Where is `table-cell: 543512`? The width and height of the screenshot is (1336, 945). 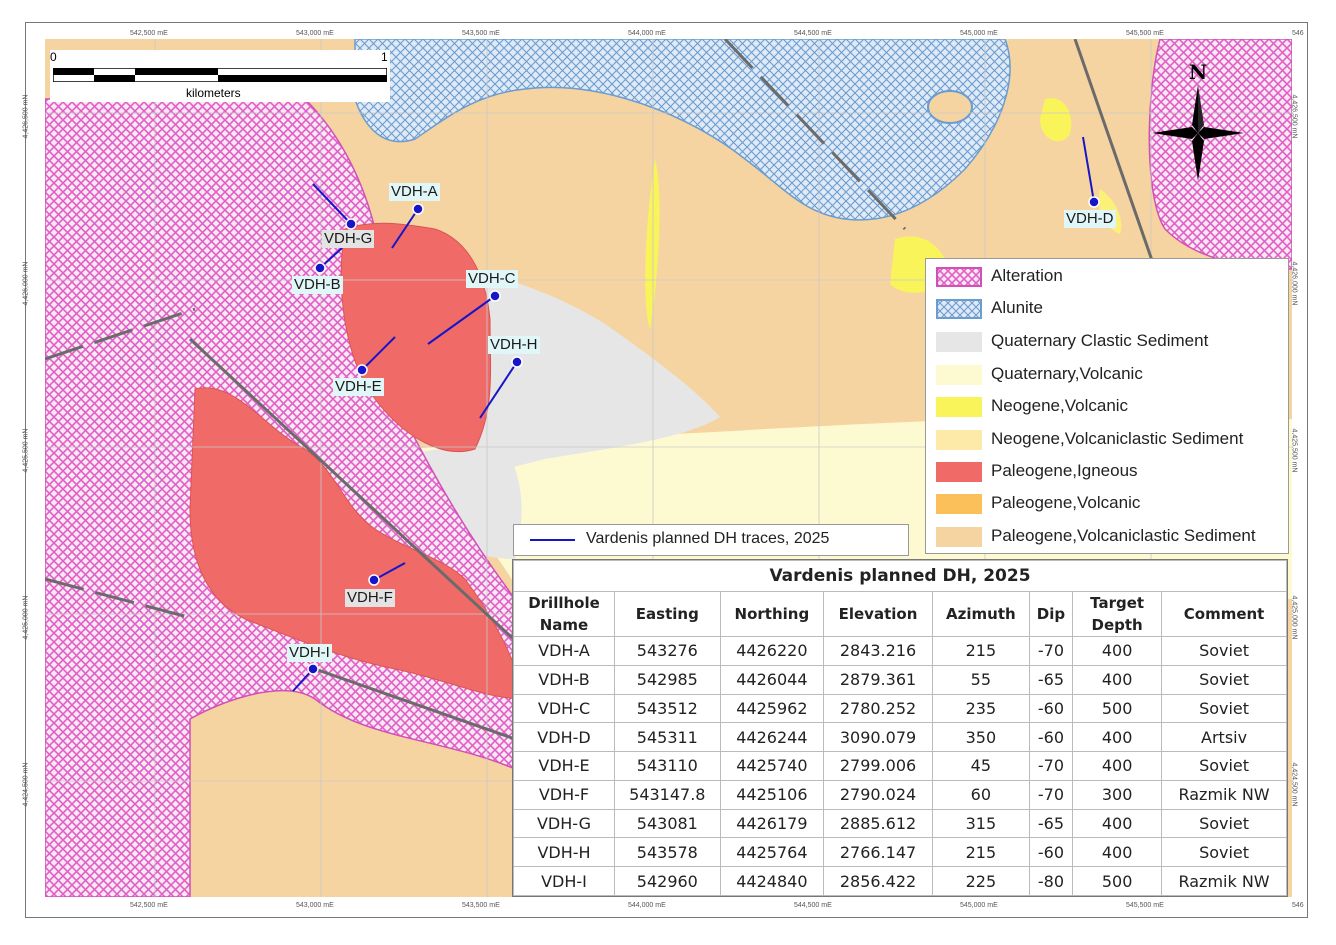 table-cell: 543512 is located at coordinates (667, 708).